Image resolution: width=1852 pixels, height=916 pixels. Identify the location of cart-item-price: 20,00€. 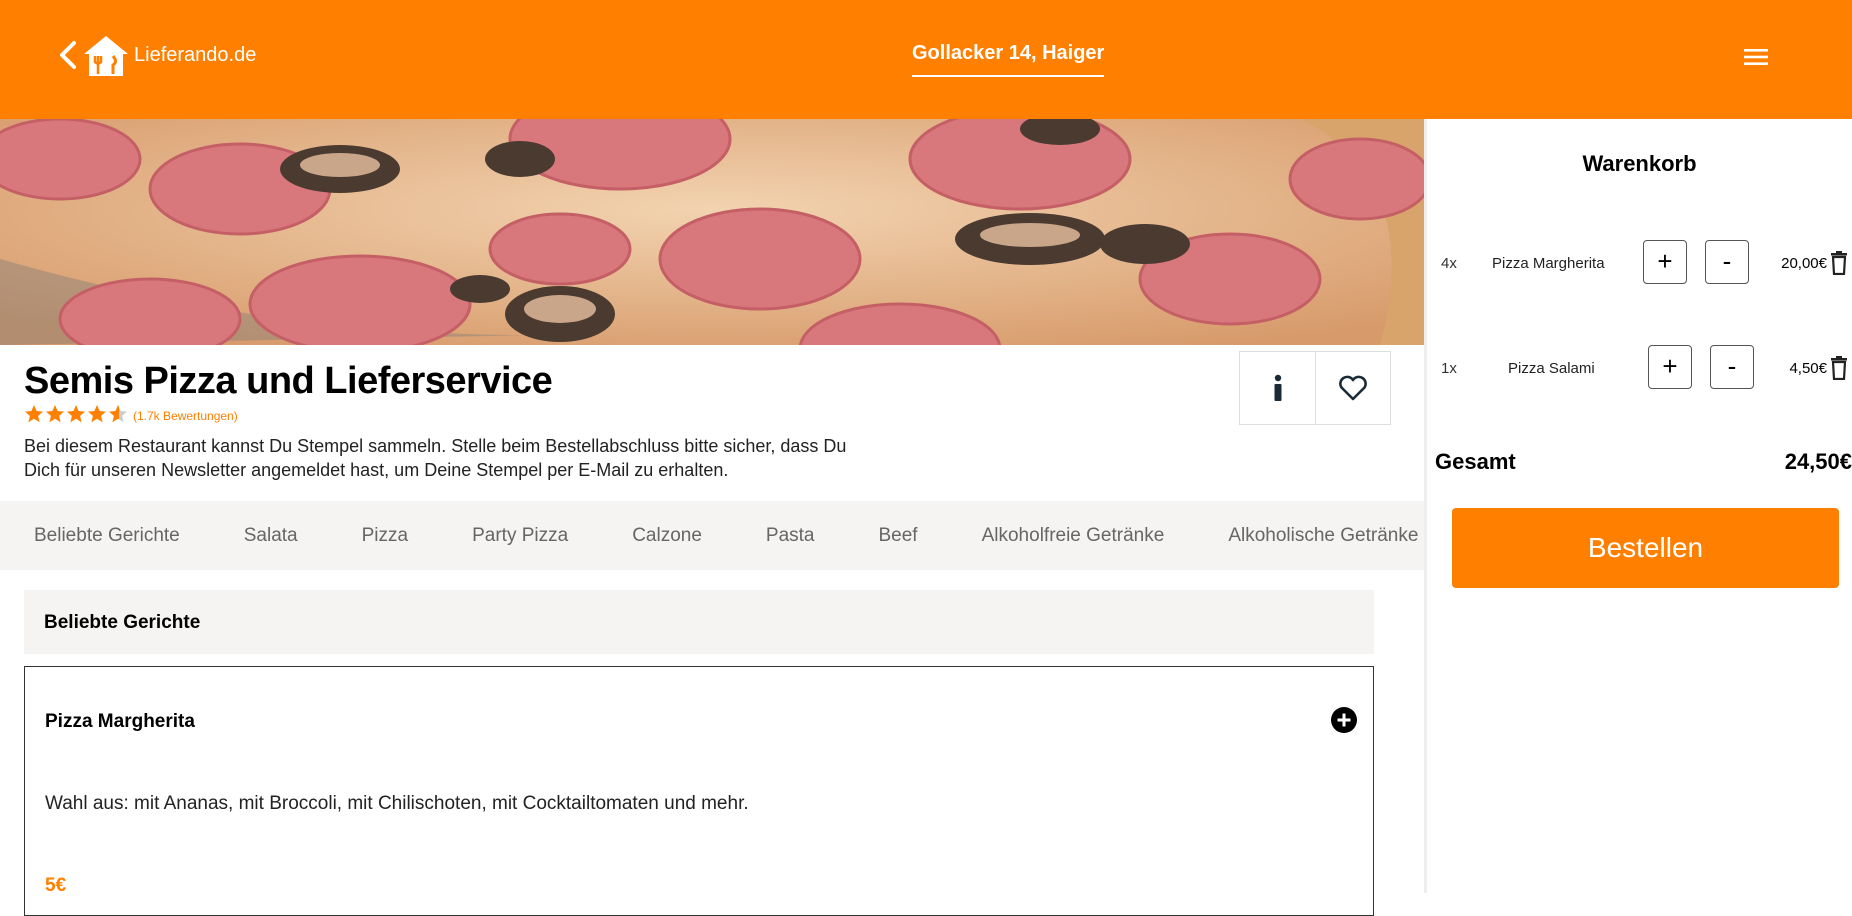
(1804, 263).